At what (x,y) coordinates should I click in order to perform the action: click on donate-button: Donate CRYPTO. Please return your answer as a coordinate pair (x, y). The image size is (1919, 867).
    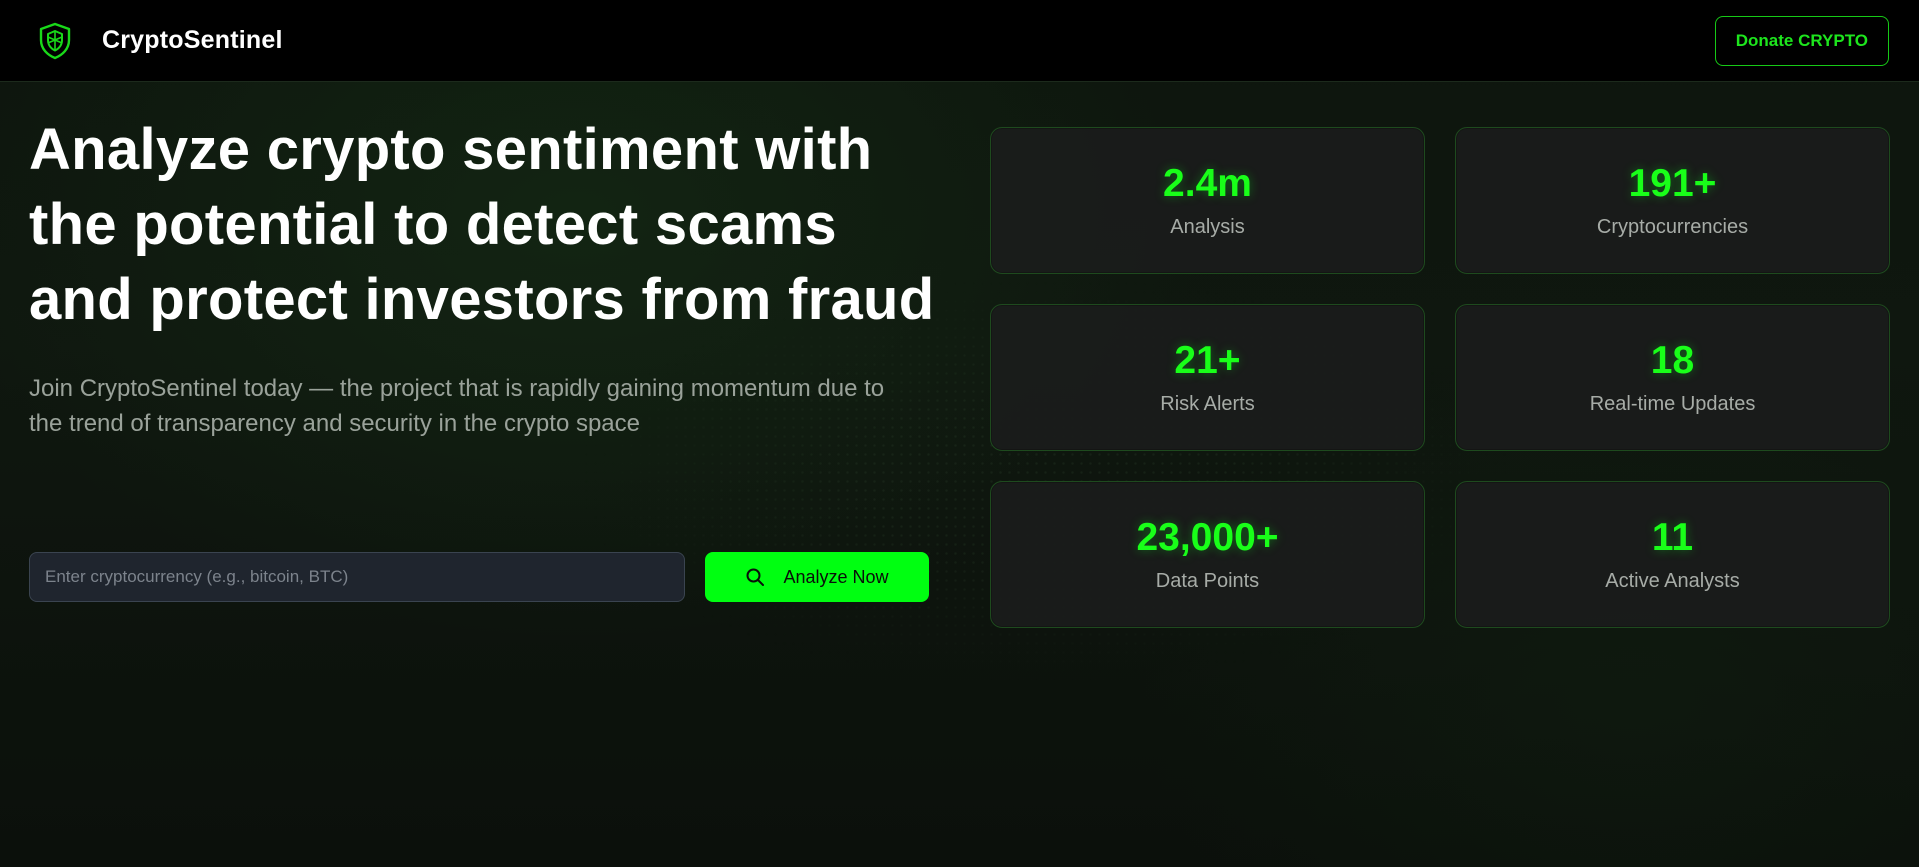
    Looking at the image, I should click on (1801, 40).